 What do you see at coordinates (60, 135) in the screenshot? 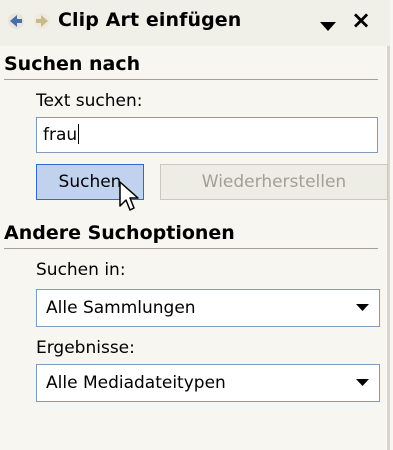
I see `search-text-value: frau` at bounding box center [60, 135].